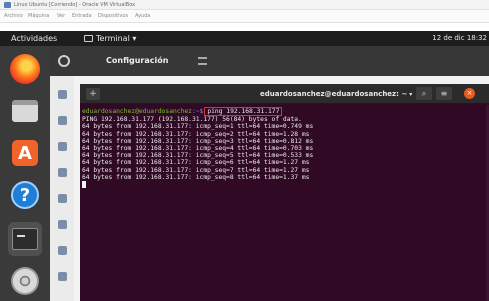 The image size is (489, 301). I want to click on terminal-icon, so click(25, 239).